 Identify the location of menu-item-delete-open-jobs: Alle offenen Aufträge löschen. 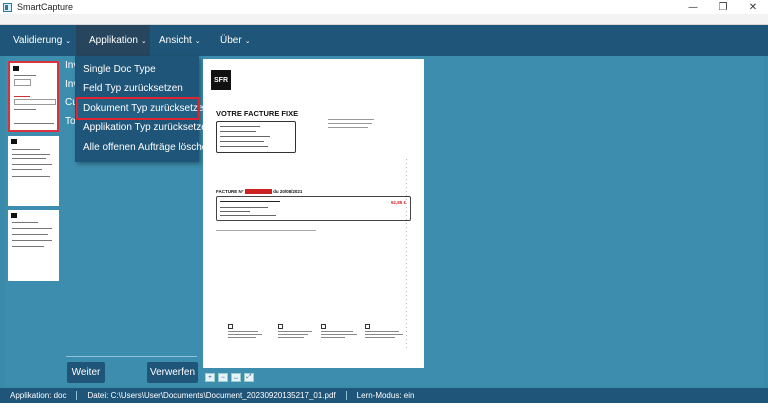
(144, 147).